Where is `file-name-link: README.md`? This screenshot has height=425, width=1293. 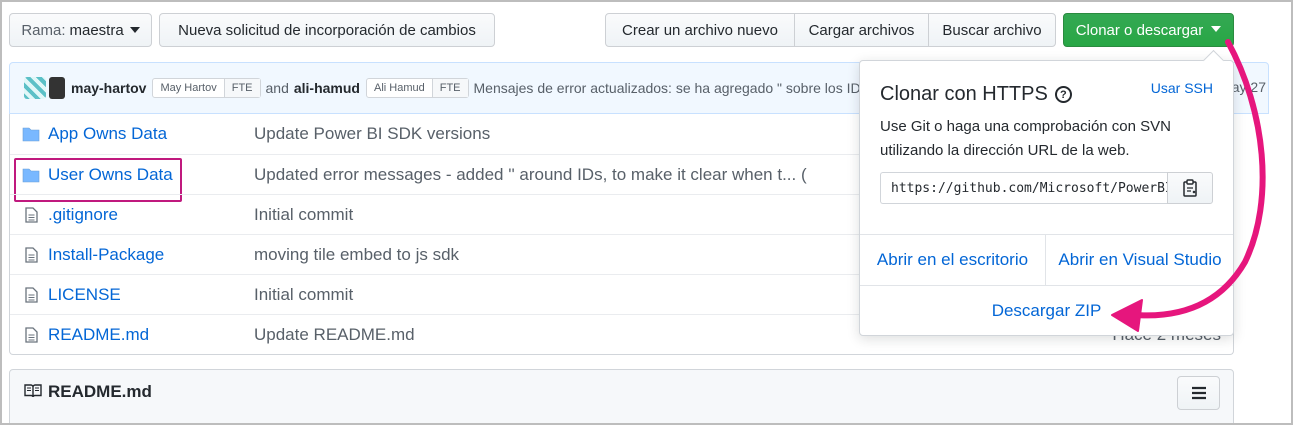 file-name-link: README.md is located at coordinates (98, 335).